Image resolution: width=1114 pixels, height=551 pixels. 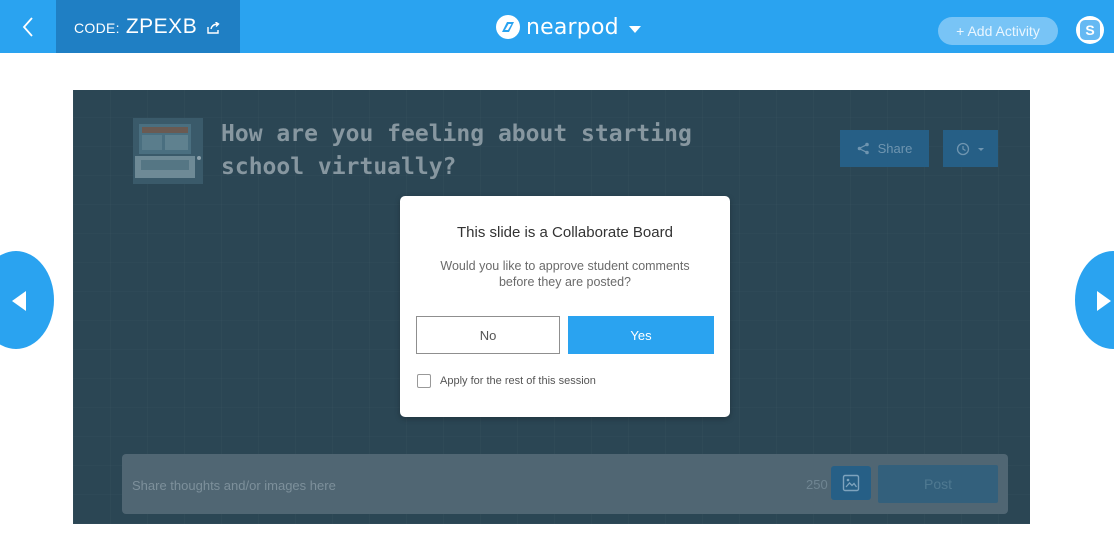 What do you see at coordinates (938, 484) in the screenshot?
I see `post-button: Post` at bounding box center [938, 484].